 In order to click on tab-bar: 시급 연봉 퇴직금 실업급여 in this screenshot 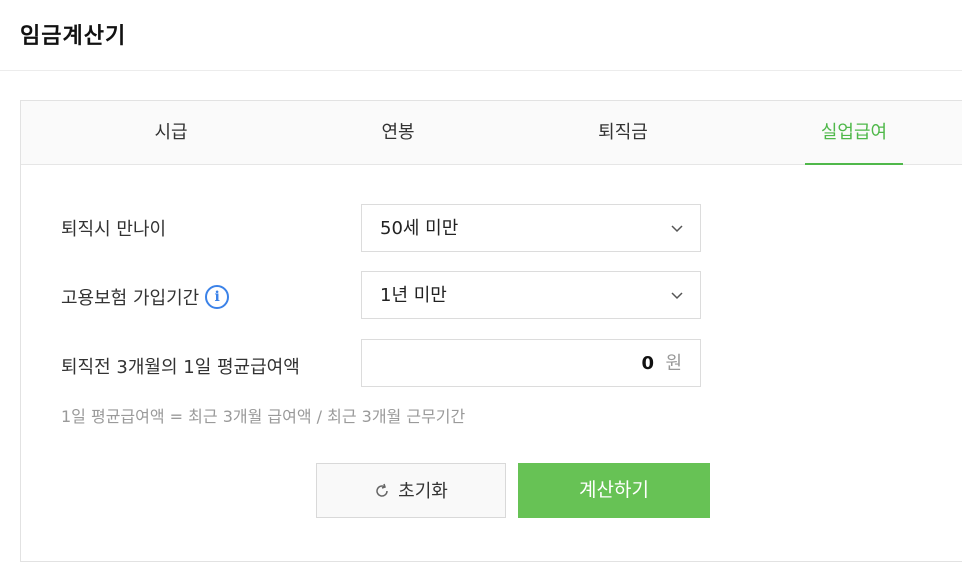, I will do `click(491, 133)`.